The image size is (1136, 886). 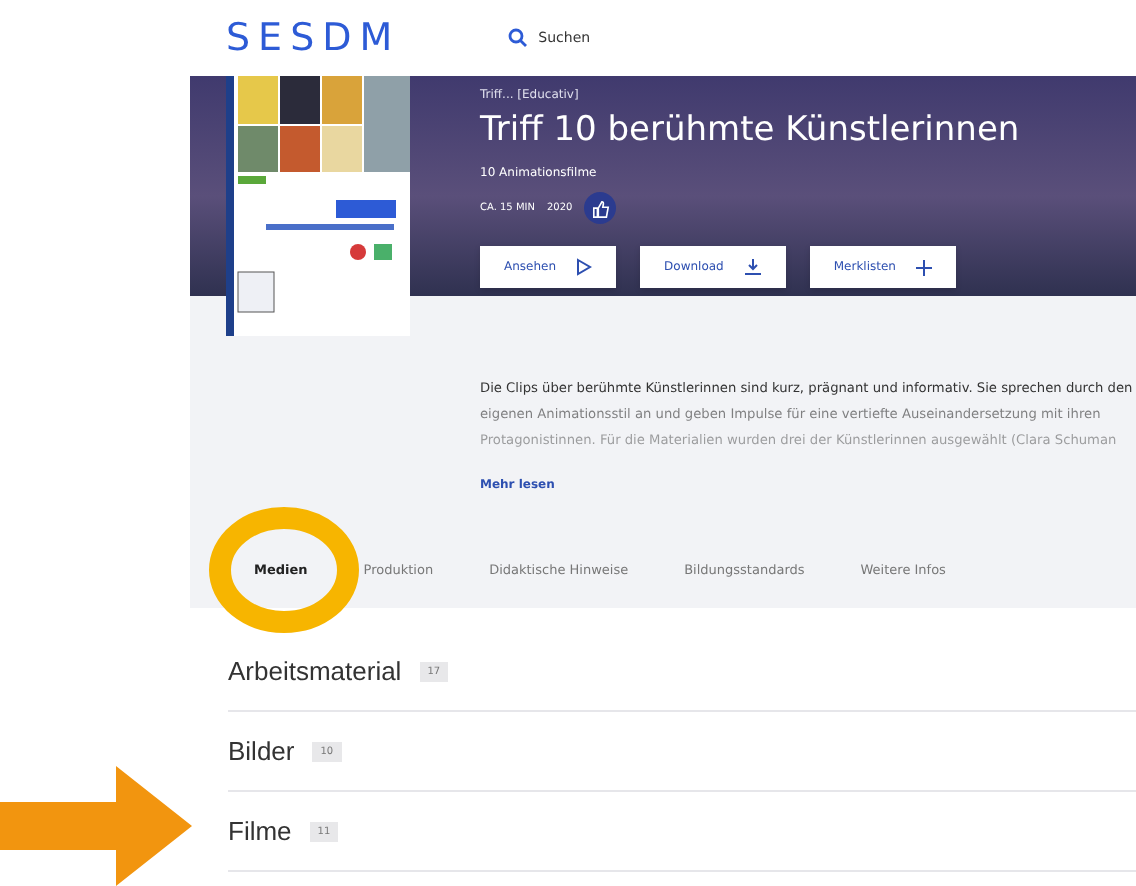 What do you see at coordinates (261, 751) in the screenshot?
I see `section-heading: Bilder` at bounding box center [261, 751].